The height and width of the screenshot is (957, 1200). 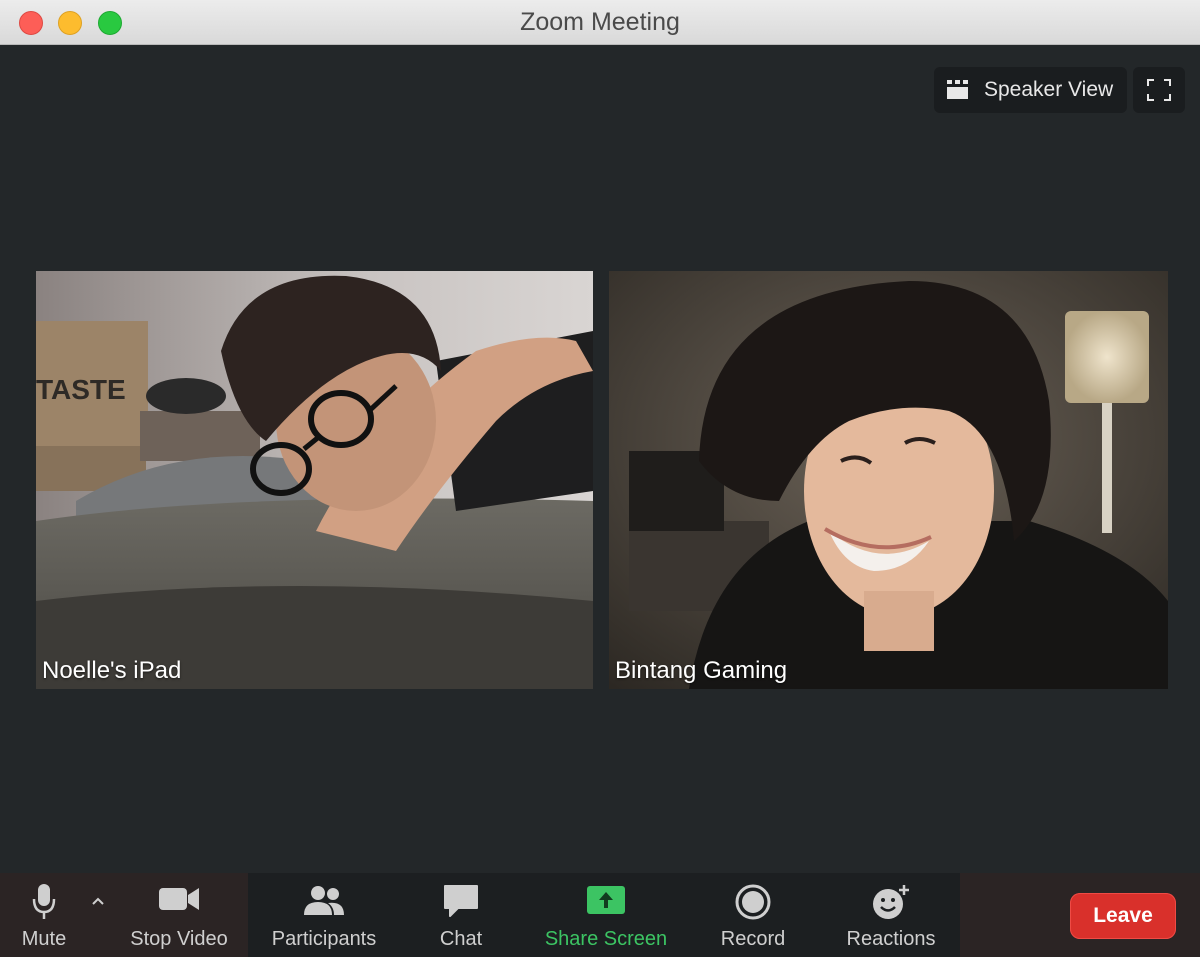 I want to click on title-bar: Zoom Meeting, so click(x=600, y=22).